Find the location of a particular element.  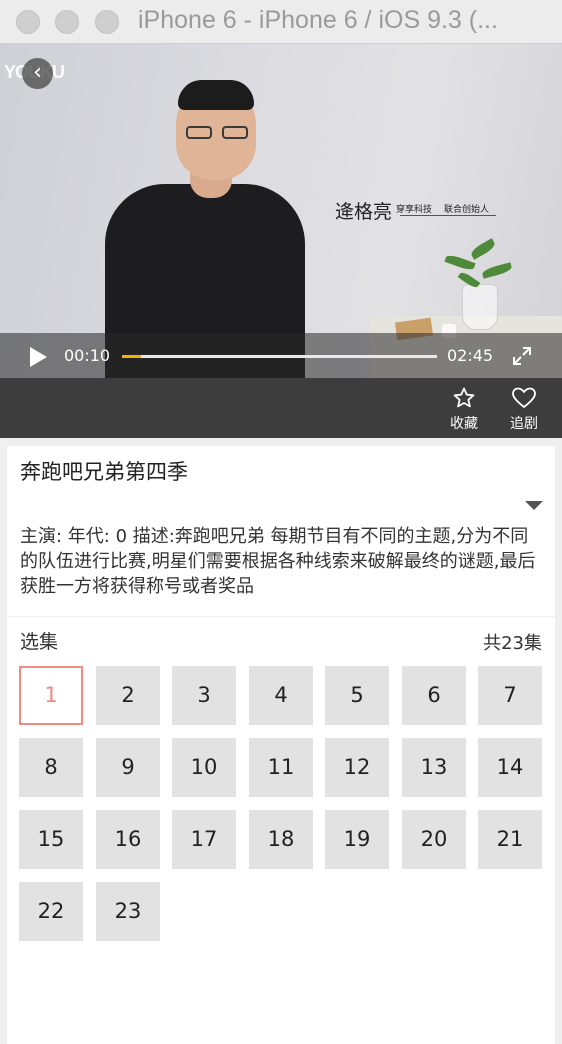

progress-fill is located at coordinates (131, 356).